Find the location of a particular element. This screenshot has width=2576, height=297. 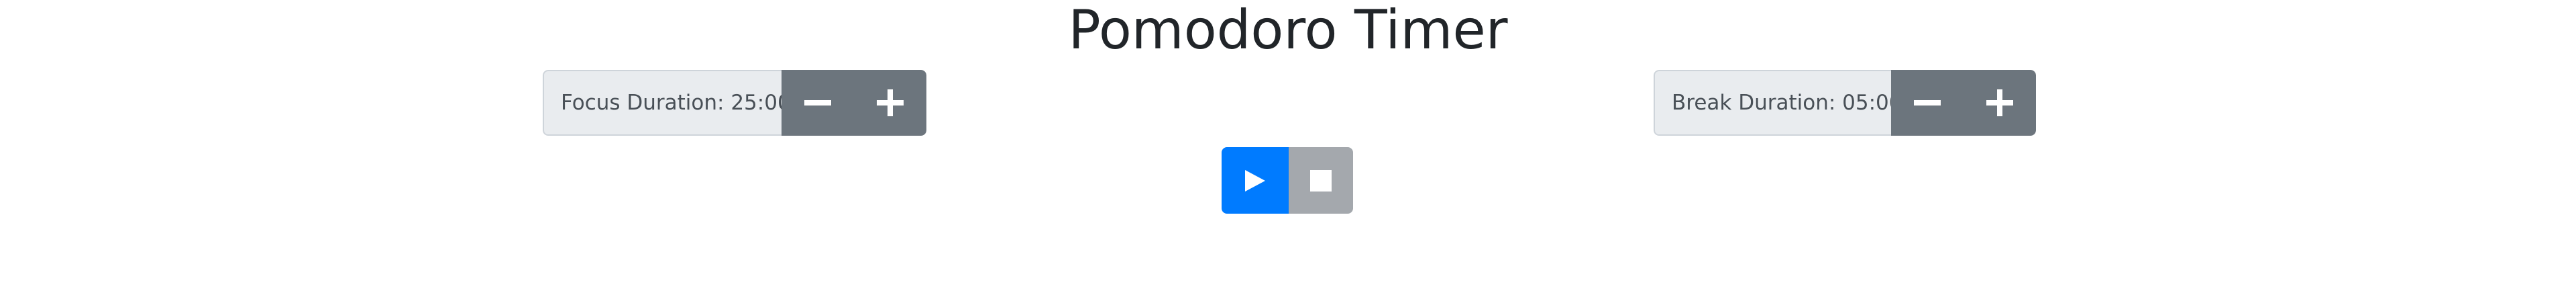

page-title: Pomodoro Timer is located at coordinates (1288, 31).